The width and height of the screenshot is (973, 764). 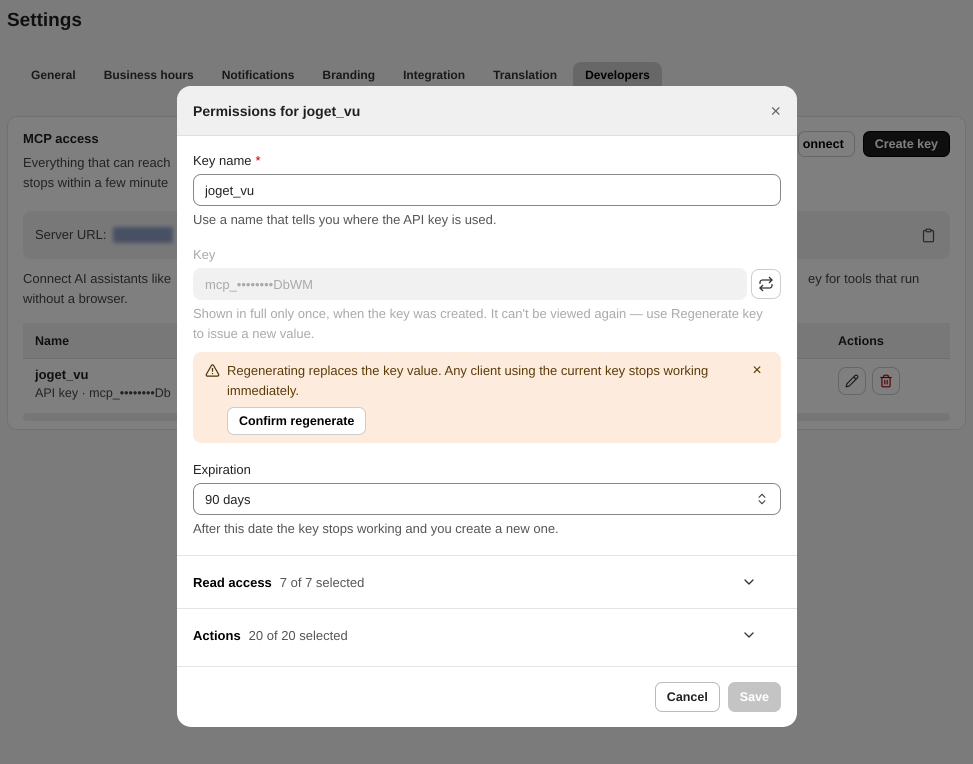 What do you see at coordinates (96, 183) in the screenshot?
I see `description-text: stops within a few minute` at bounding box center [96, 183].